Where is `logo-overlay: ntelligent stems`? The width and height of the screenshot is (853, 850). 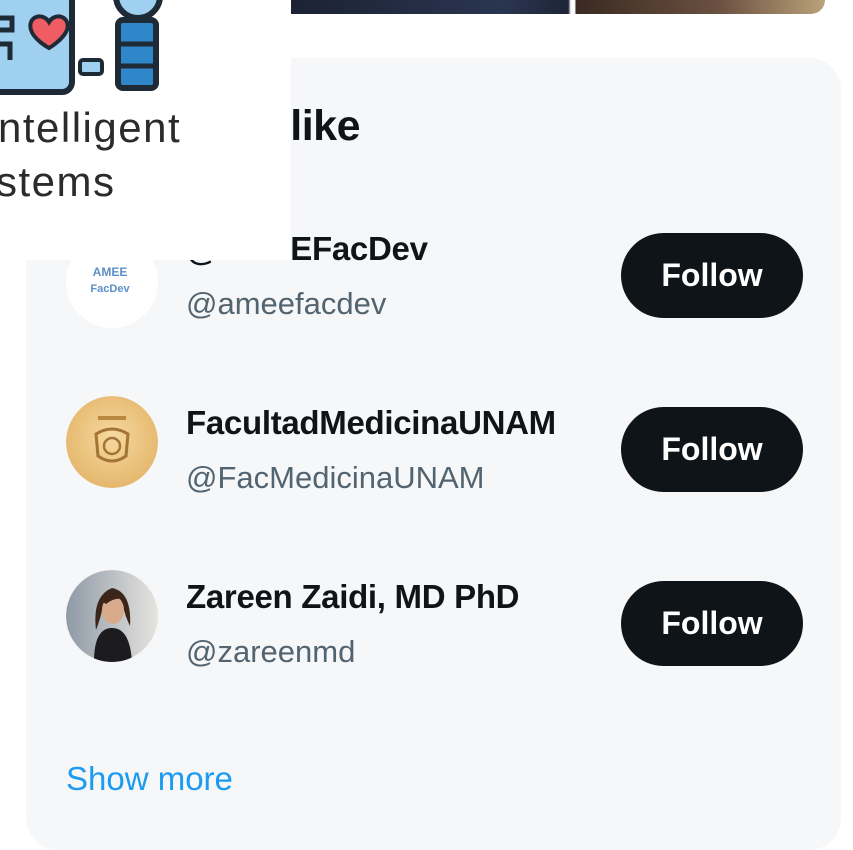
logo-overlay: ntelligent stems is located at coordinates (145, 130).